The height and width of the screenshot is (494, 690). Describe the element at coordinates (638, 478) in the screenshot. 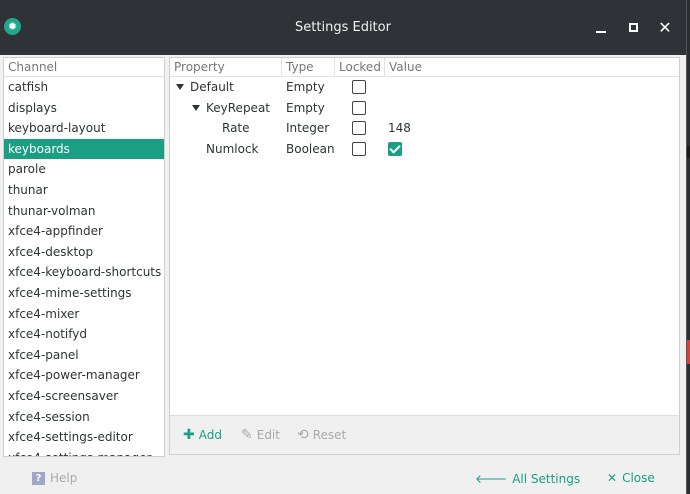

I see `close-label: Close` at that location.